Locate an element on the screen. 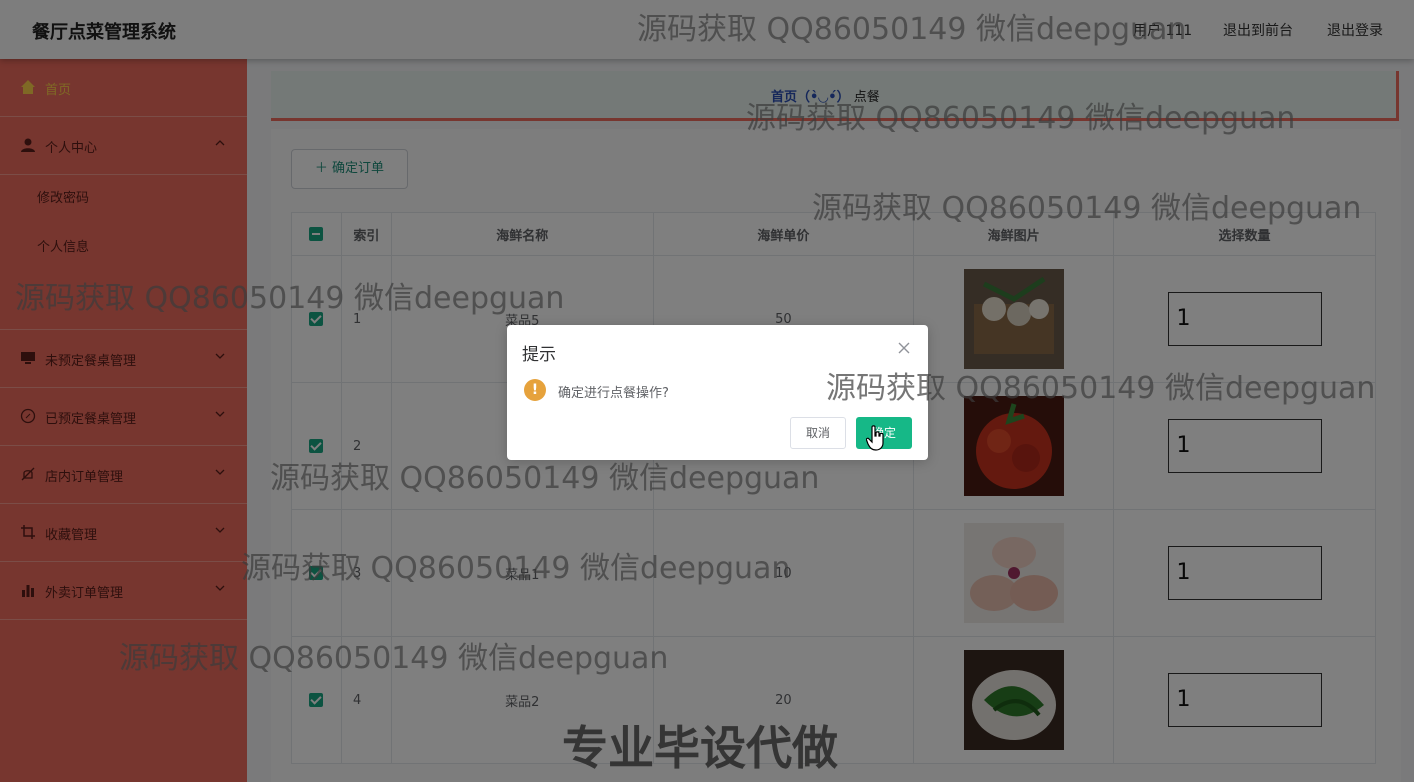 This screenshot has height=782, width=1414. watermark-bottom: 专业毕设代做 is located at coordinates (700, 748).